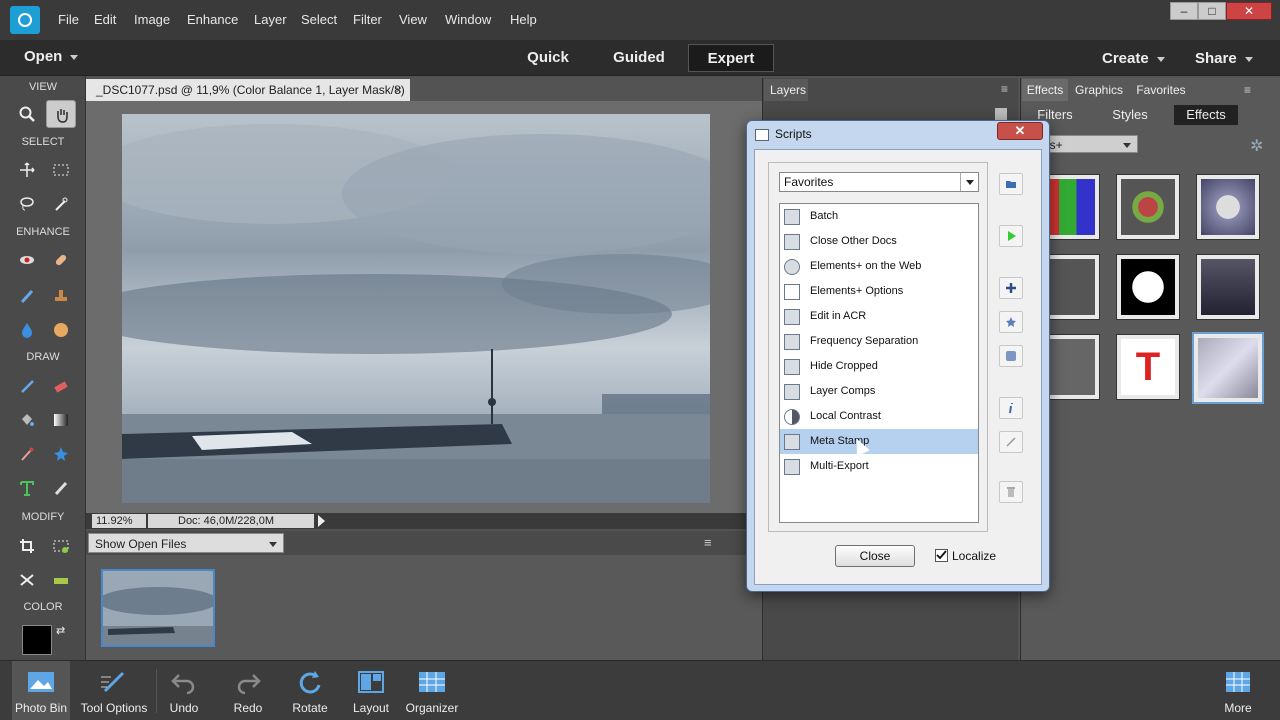  Describe the element at coordinates (1148, 367) in the screenshot. I see `effect-thumbnail: T` at that location.